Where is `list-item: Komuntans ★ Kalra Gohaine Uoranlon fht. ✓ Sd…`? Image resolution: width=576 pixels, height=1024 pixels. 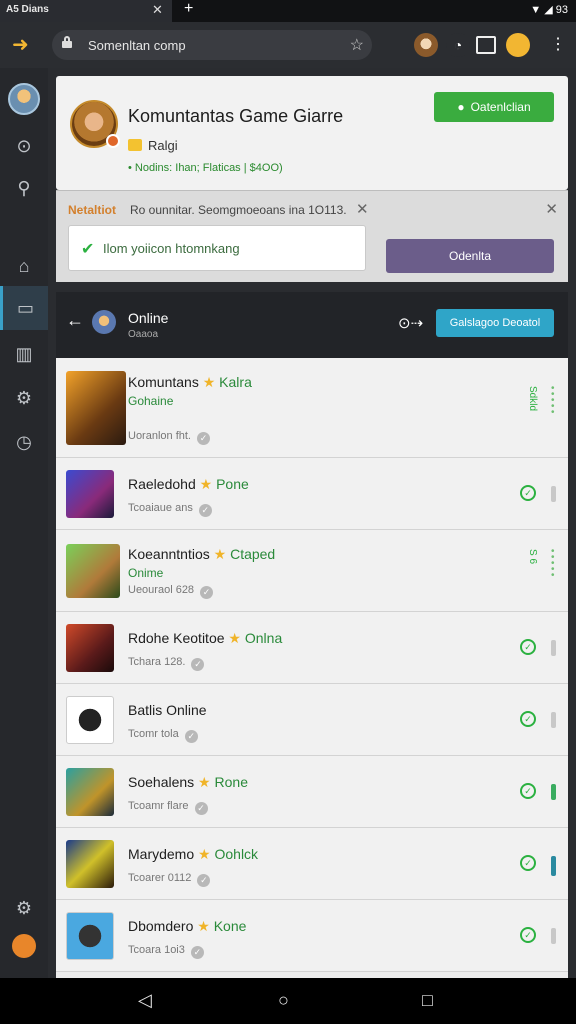 list-item: Komuntans ★ Kalra Gohaine Uoranlon fht. ✓ Sd… is located at coordinates (312, 408).